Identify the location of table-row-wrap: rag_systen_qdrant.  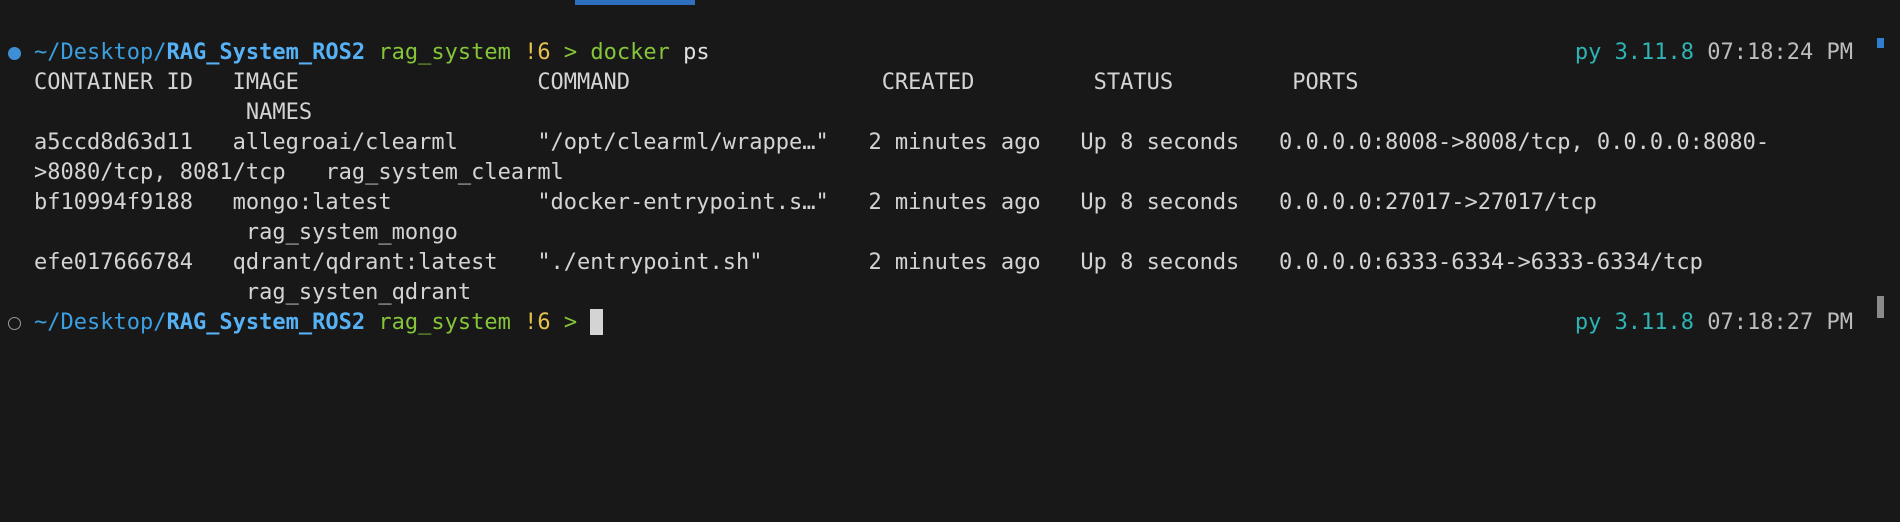
(950, 293).